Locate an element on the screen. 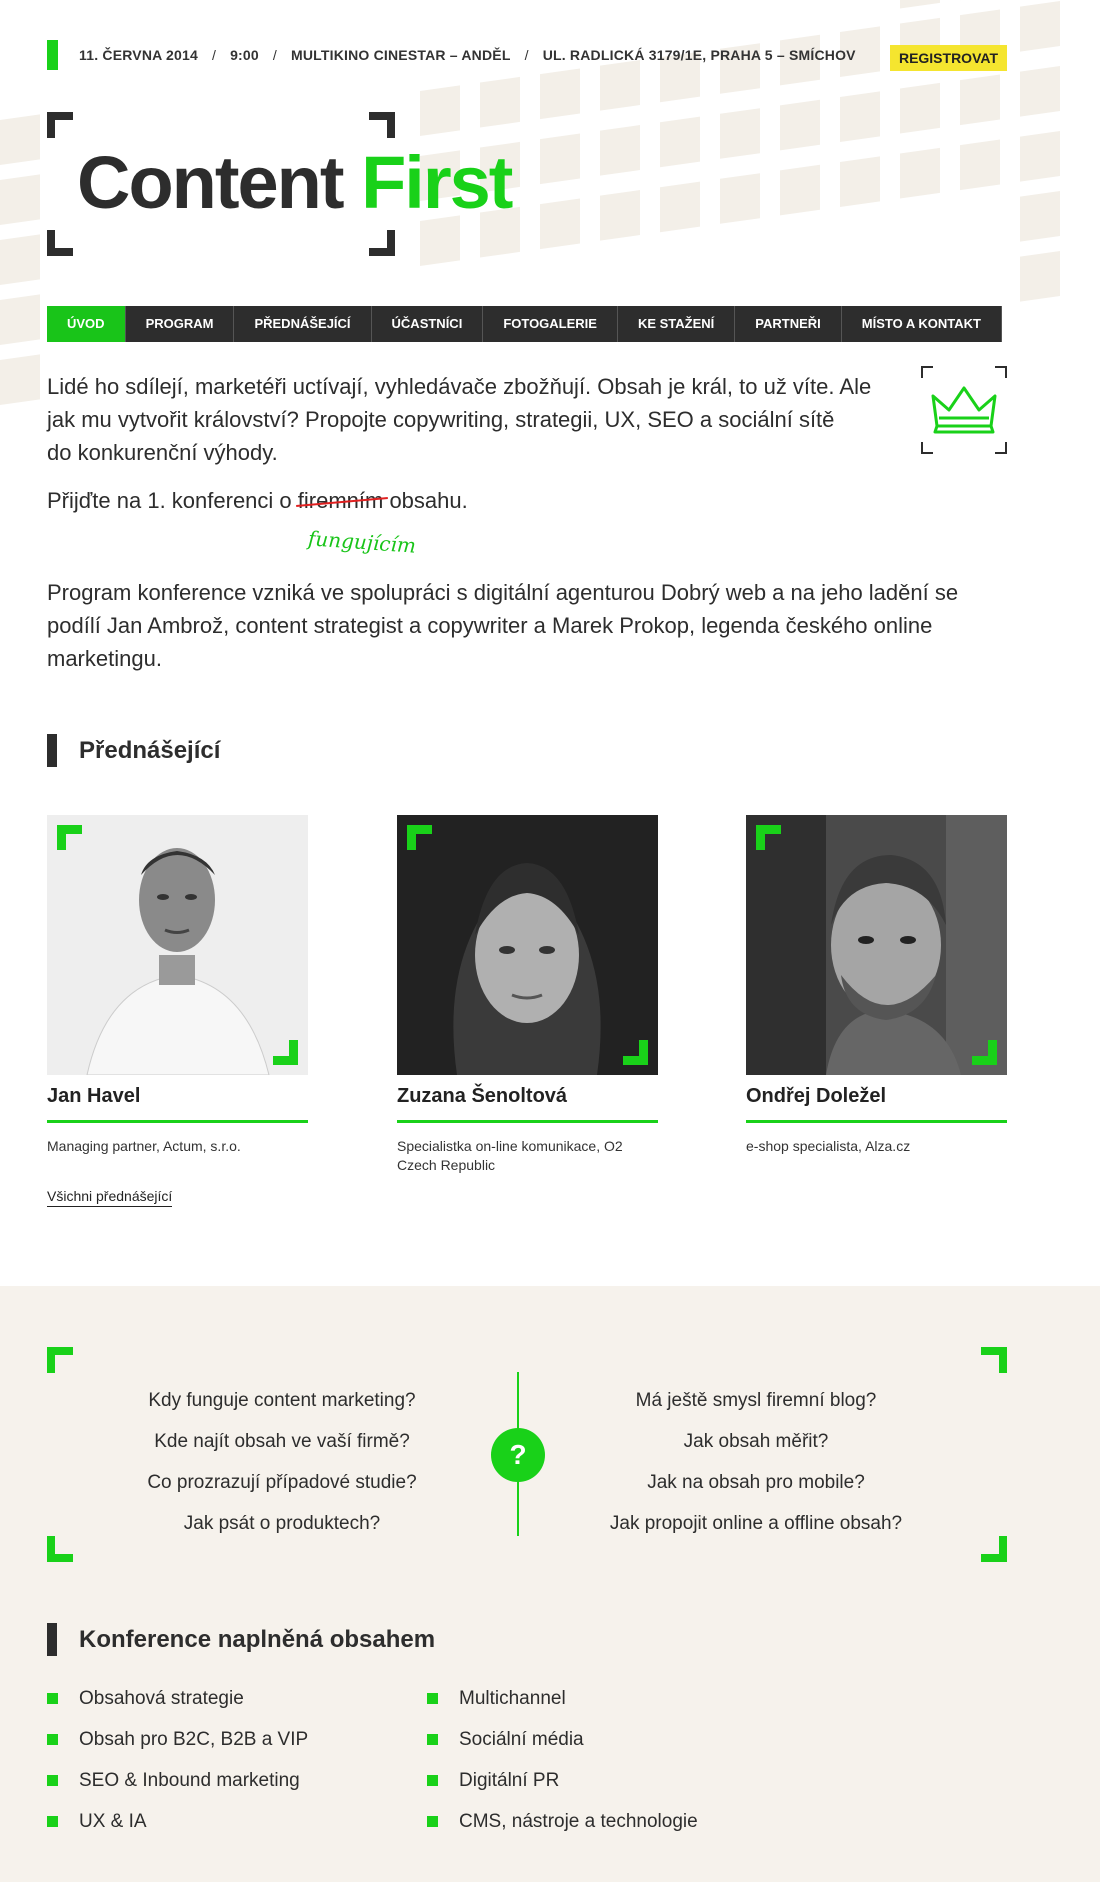 Image resolution: width=1100 pixels, height=1882 pixels. speakers-heading: Přednášející is located at coordinates (133, 750).